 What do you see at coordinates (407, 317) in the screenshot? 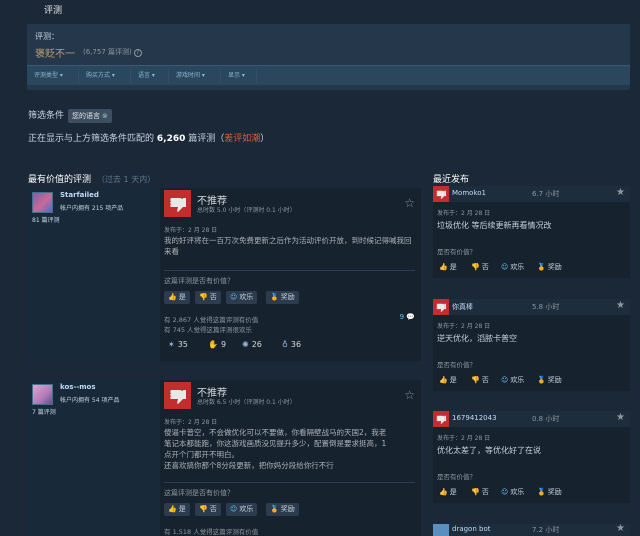
I see `comments: 9 💬` at bounding box center [407, 317].